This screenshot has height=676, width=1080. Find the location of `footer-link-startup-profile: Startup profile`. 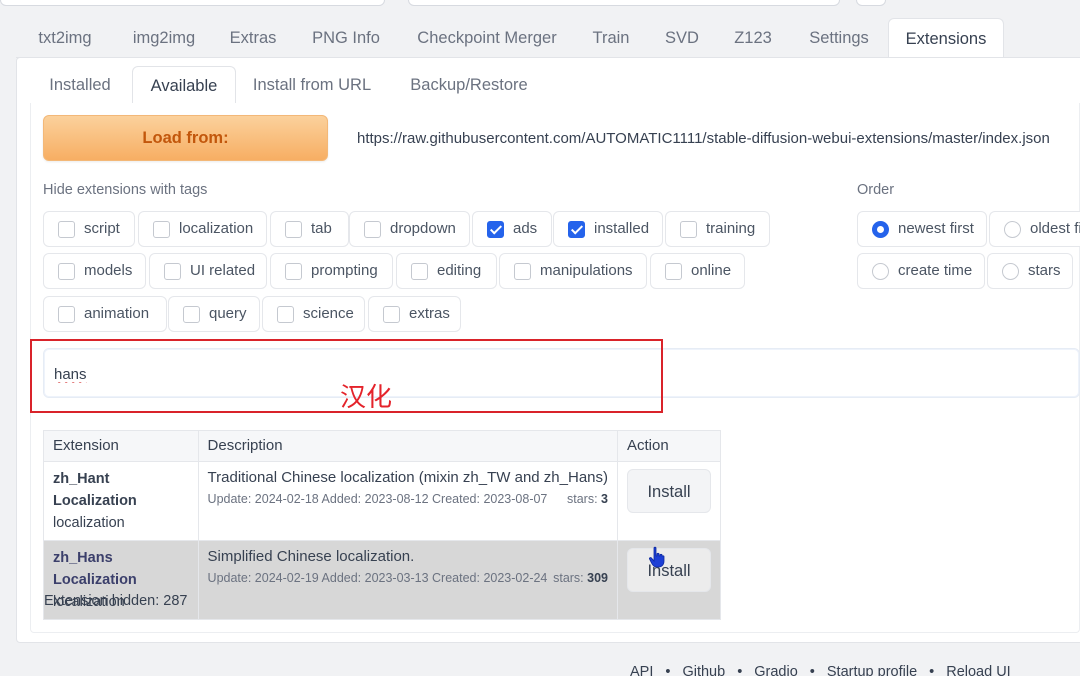

footer-link-startup-profile: Startup profile is located at coordinates (872, 670).